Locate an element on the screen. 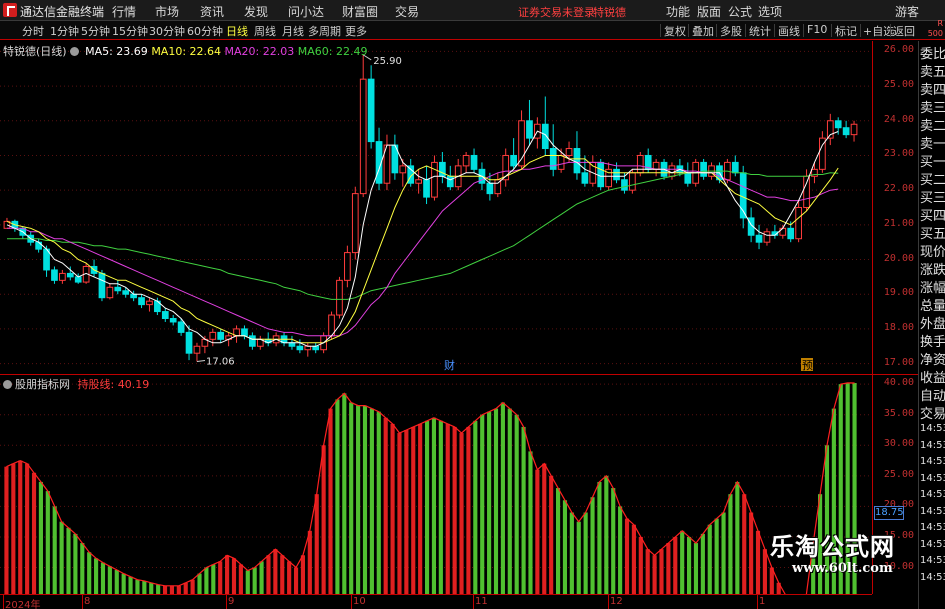 The image size is (945, 609). side-panel-item: 卖三 is located at coordinates (932, 109).